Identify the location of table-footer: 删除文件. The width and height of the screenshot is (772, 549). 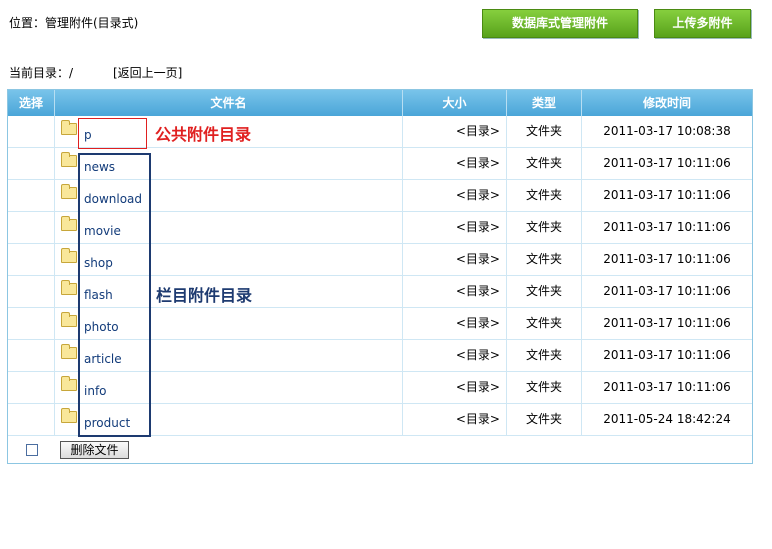
(380, 449).